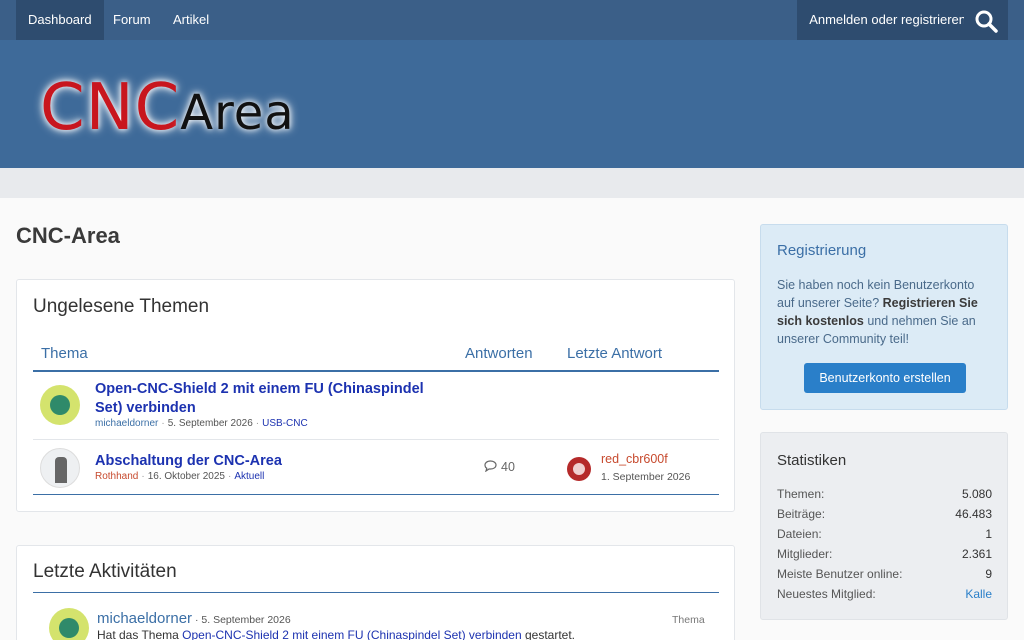  I want to click on activity-date: 5. September 2026, so click(246, 620).